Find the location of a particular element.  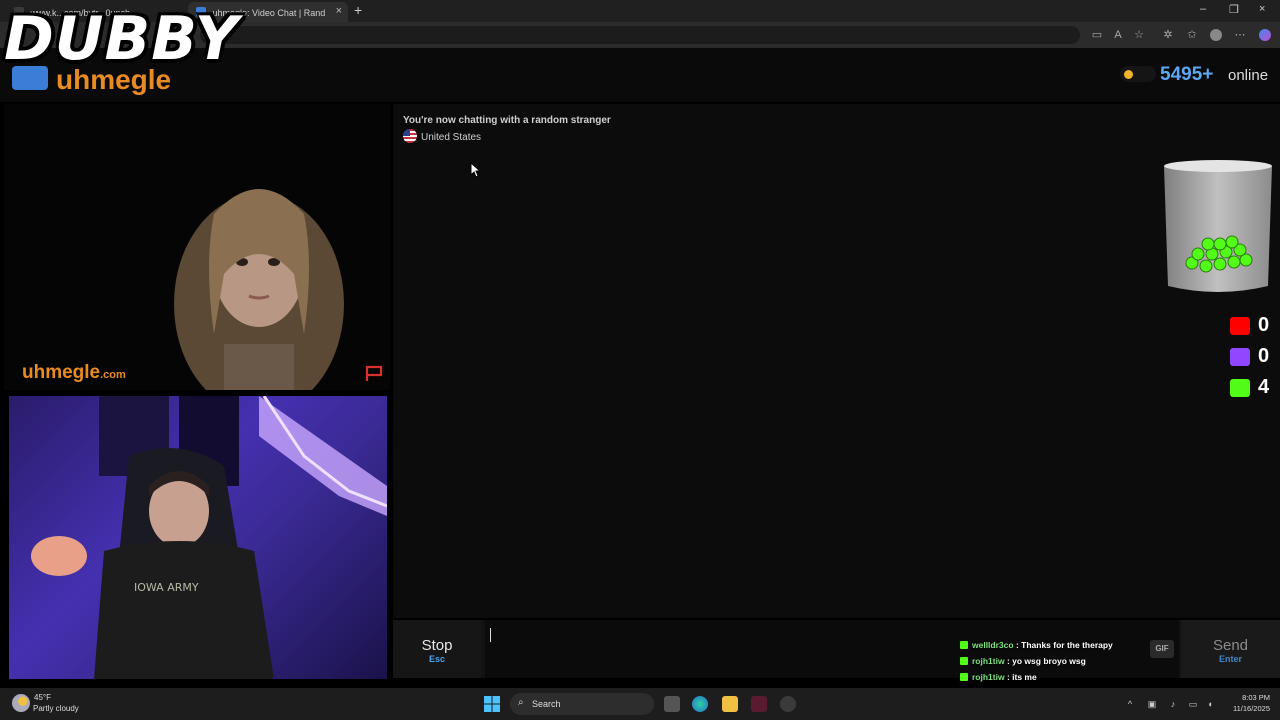

search-icon: ⌕ is located at coordinates (521, 702).